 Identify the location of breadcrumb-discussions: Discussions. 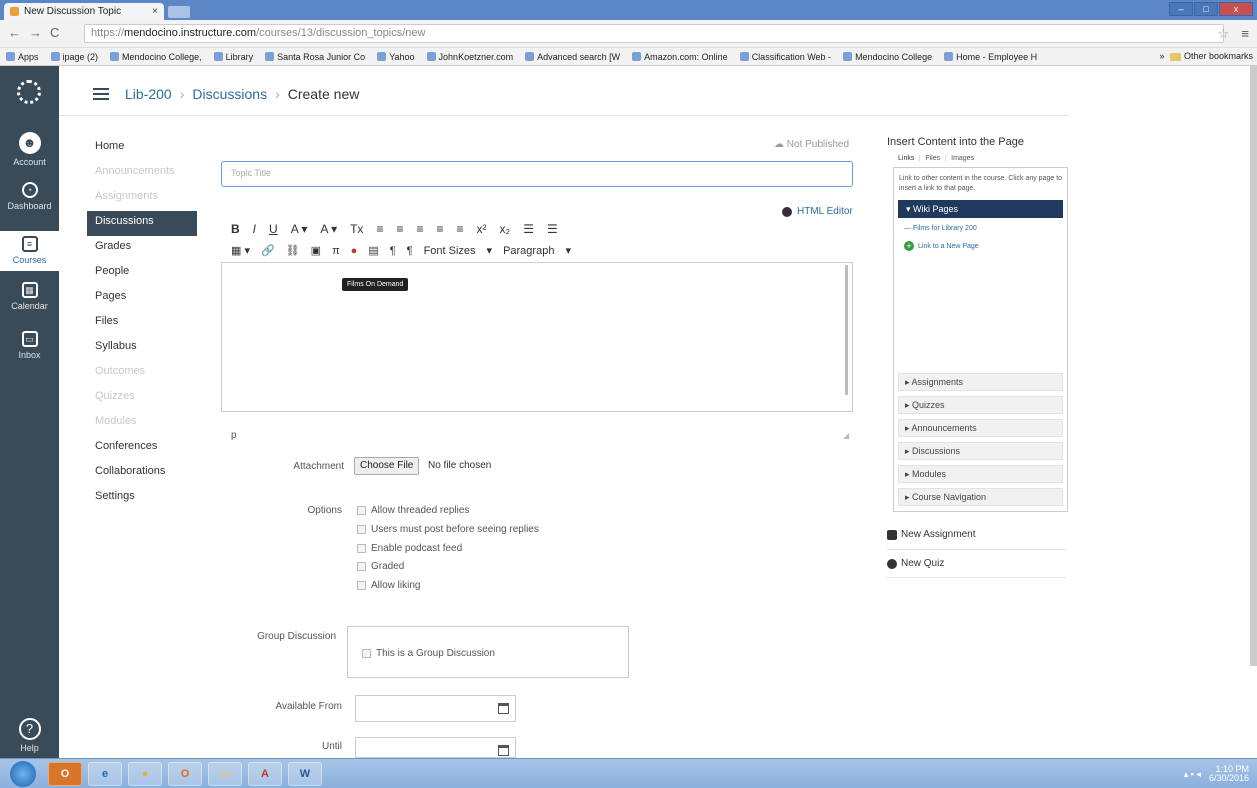
(229, 94).